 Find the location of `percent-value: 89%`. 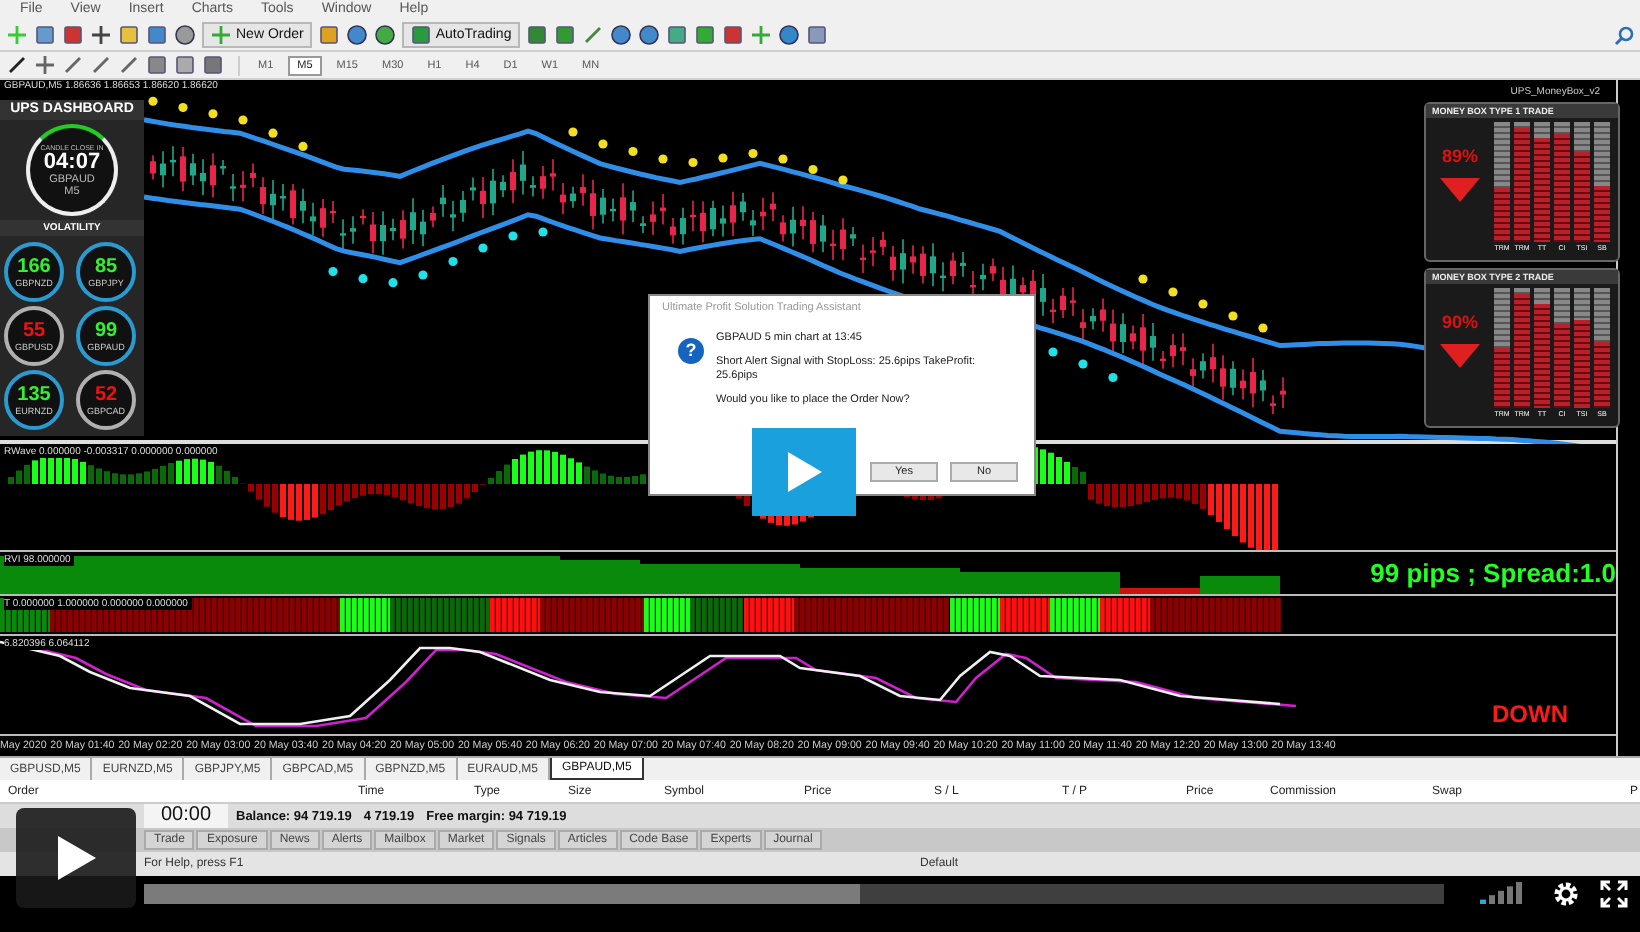

percent-value: 89% is located at coordinates (1459, 156).